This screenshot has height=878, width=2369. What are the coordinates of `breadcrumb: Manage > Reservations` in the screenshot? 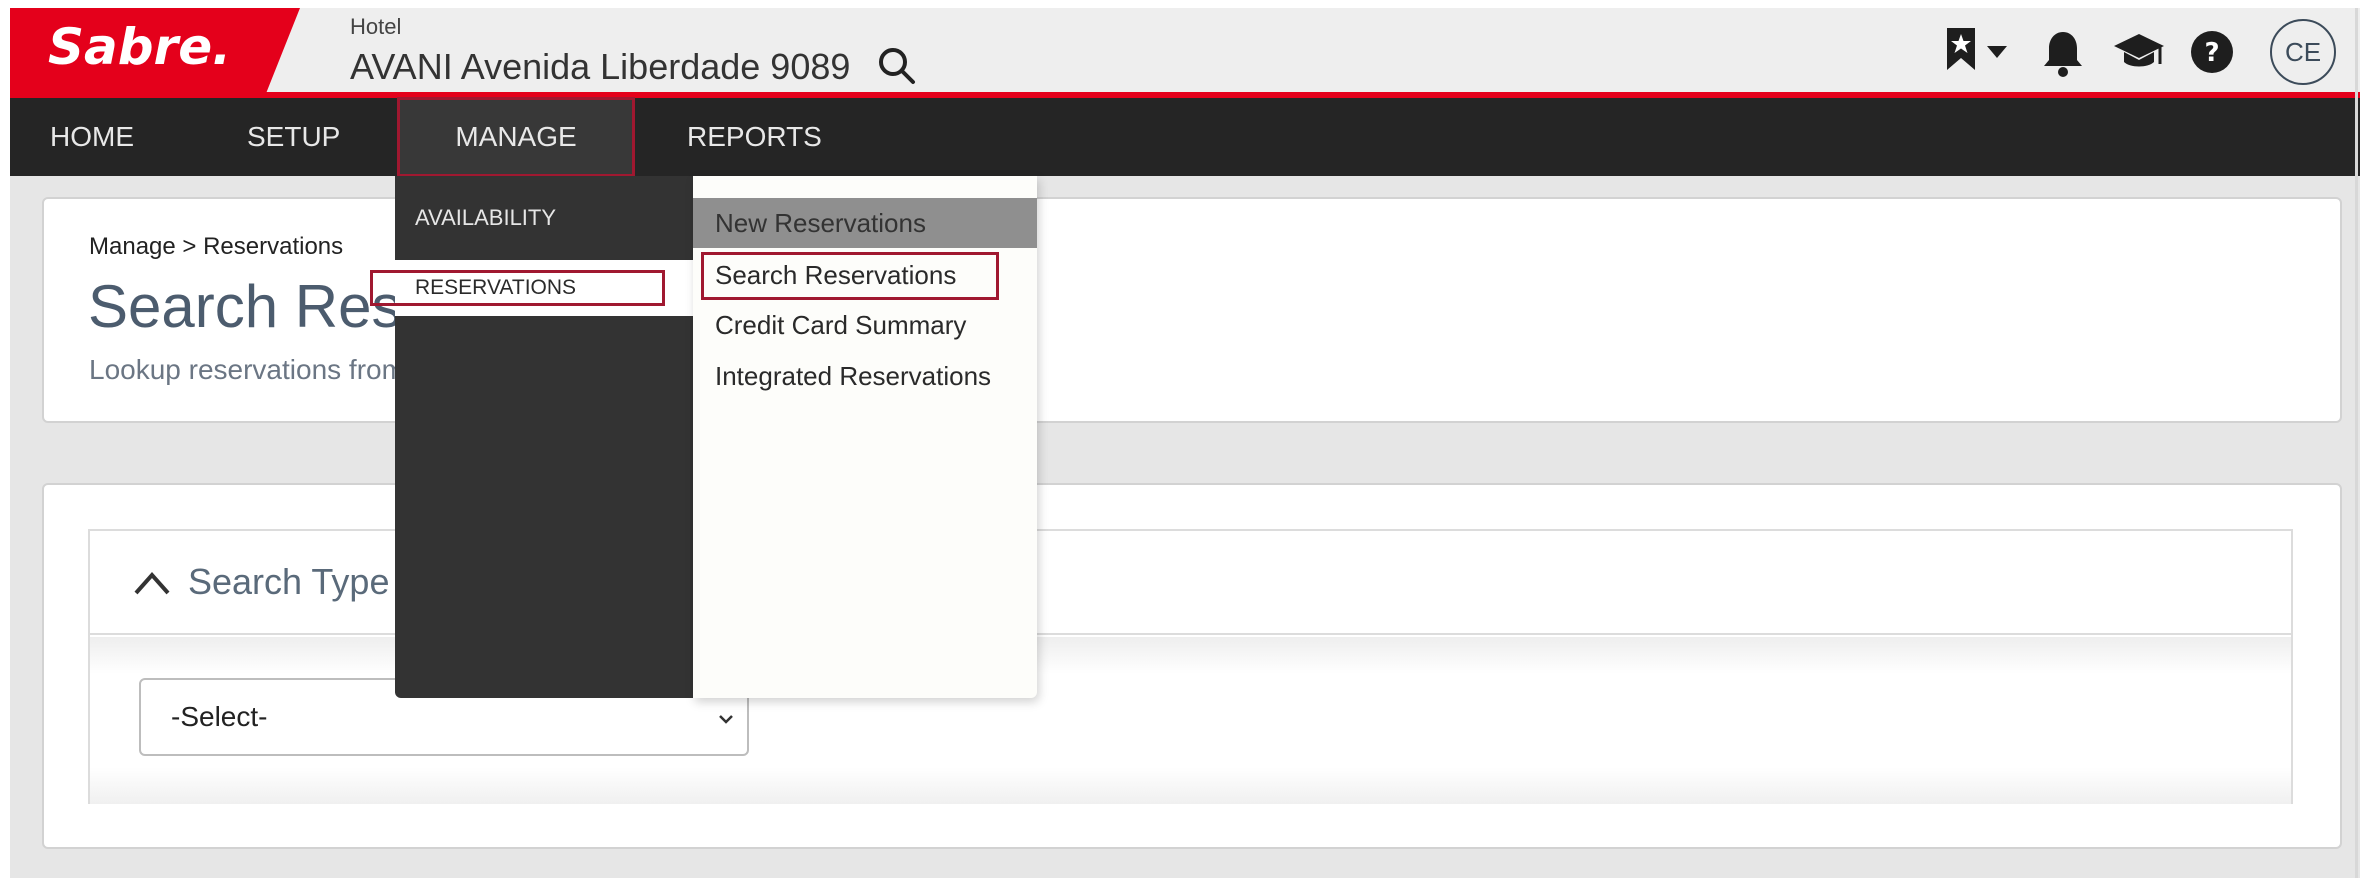 It's located at (216, 246).